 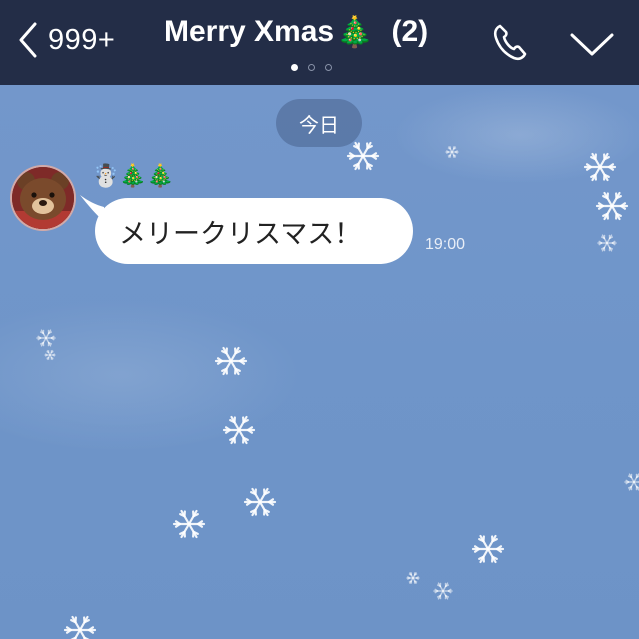 What do you see at coordinates (319, 123) in the screenshot?
I see `date-separator: 今日` at bounding box center [319, 123].